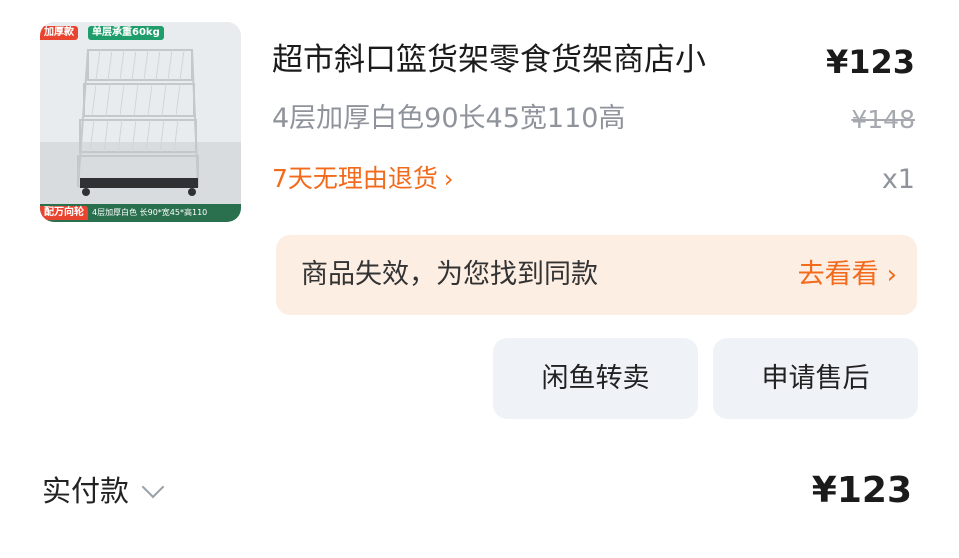 The width and height of the screenshot is (959, 558). I want to click on quantity: x1, so click(898, 179).